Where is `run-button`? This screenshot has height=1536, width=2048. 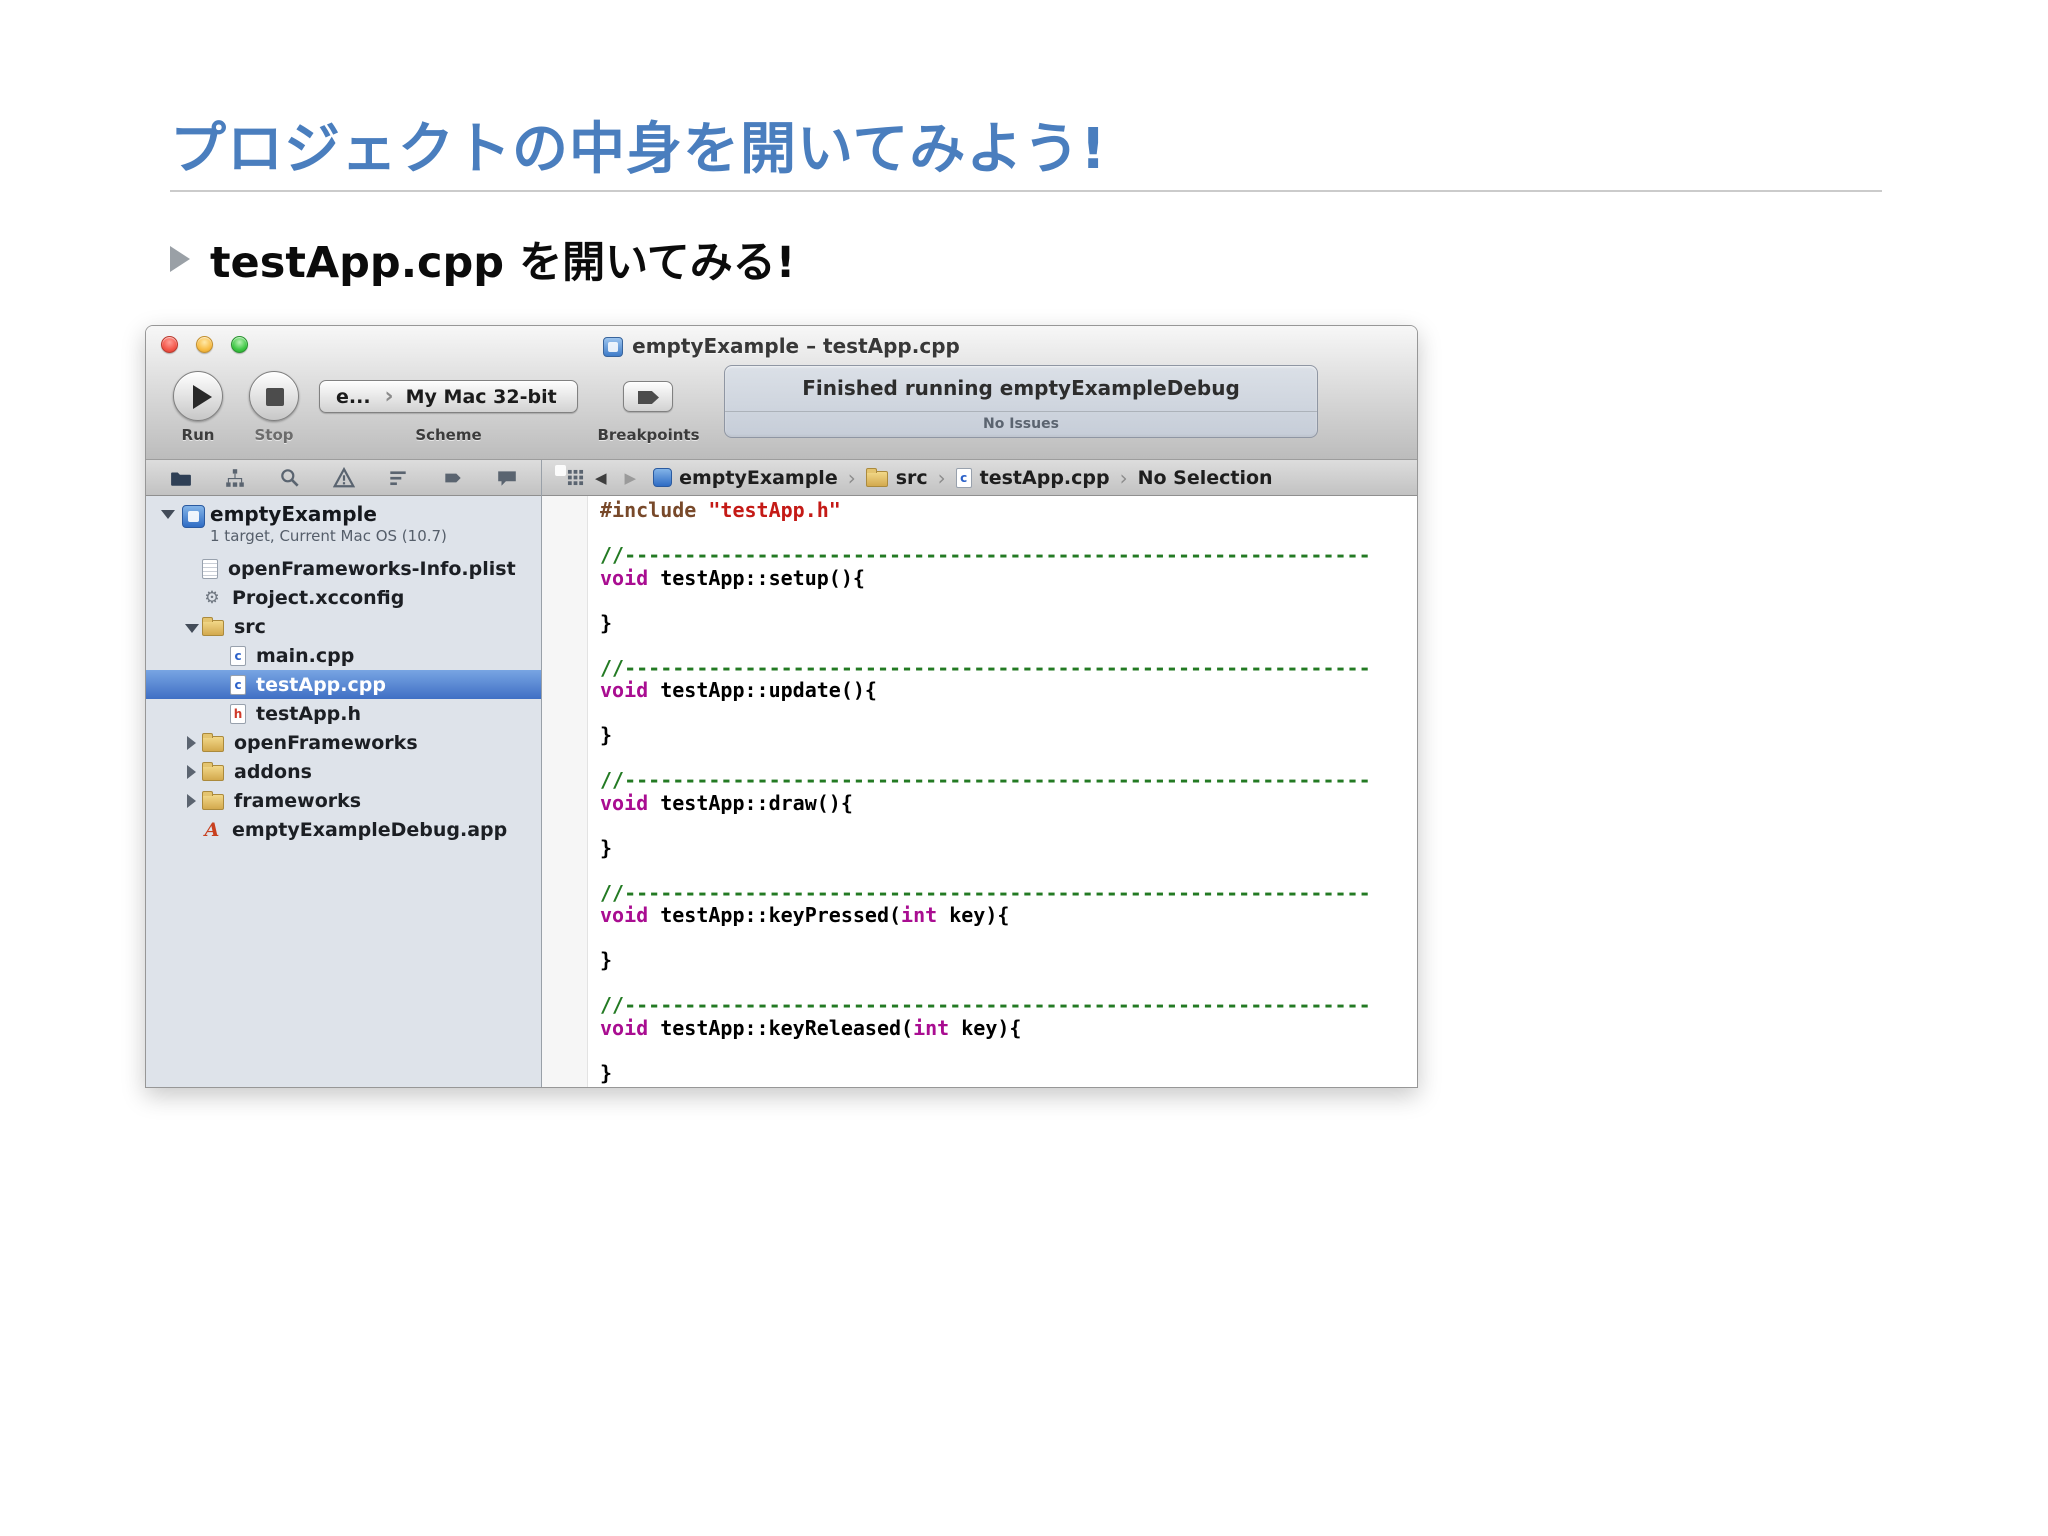
run-button is located at coordinates (198, 396).